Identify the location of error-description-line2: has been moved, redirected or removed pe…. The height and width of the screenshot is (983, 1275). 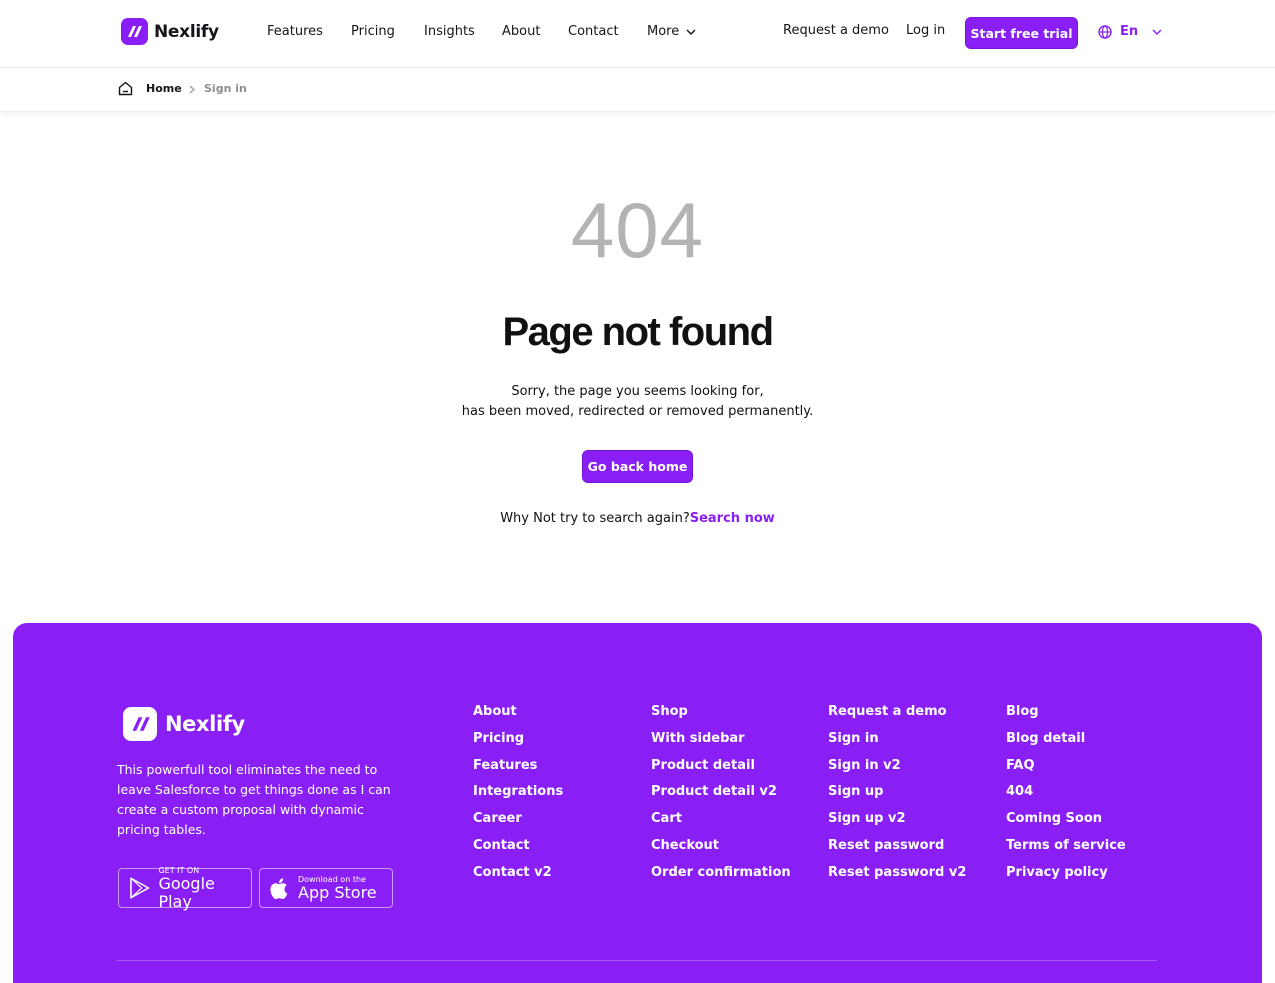
(637, 411).